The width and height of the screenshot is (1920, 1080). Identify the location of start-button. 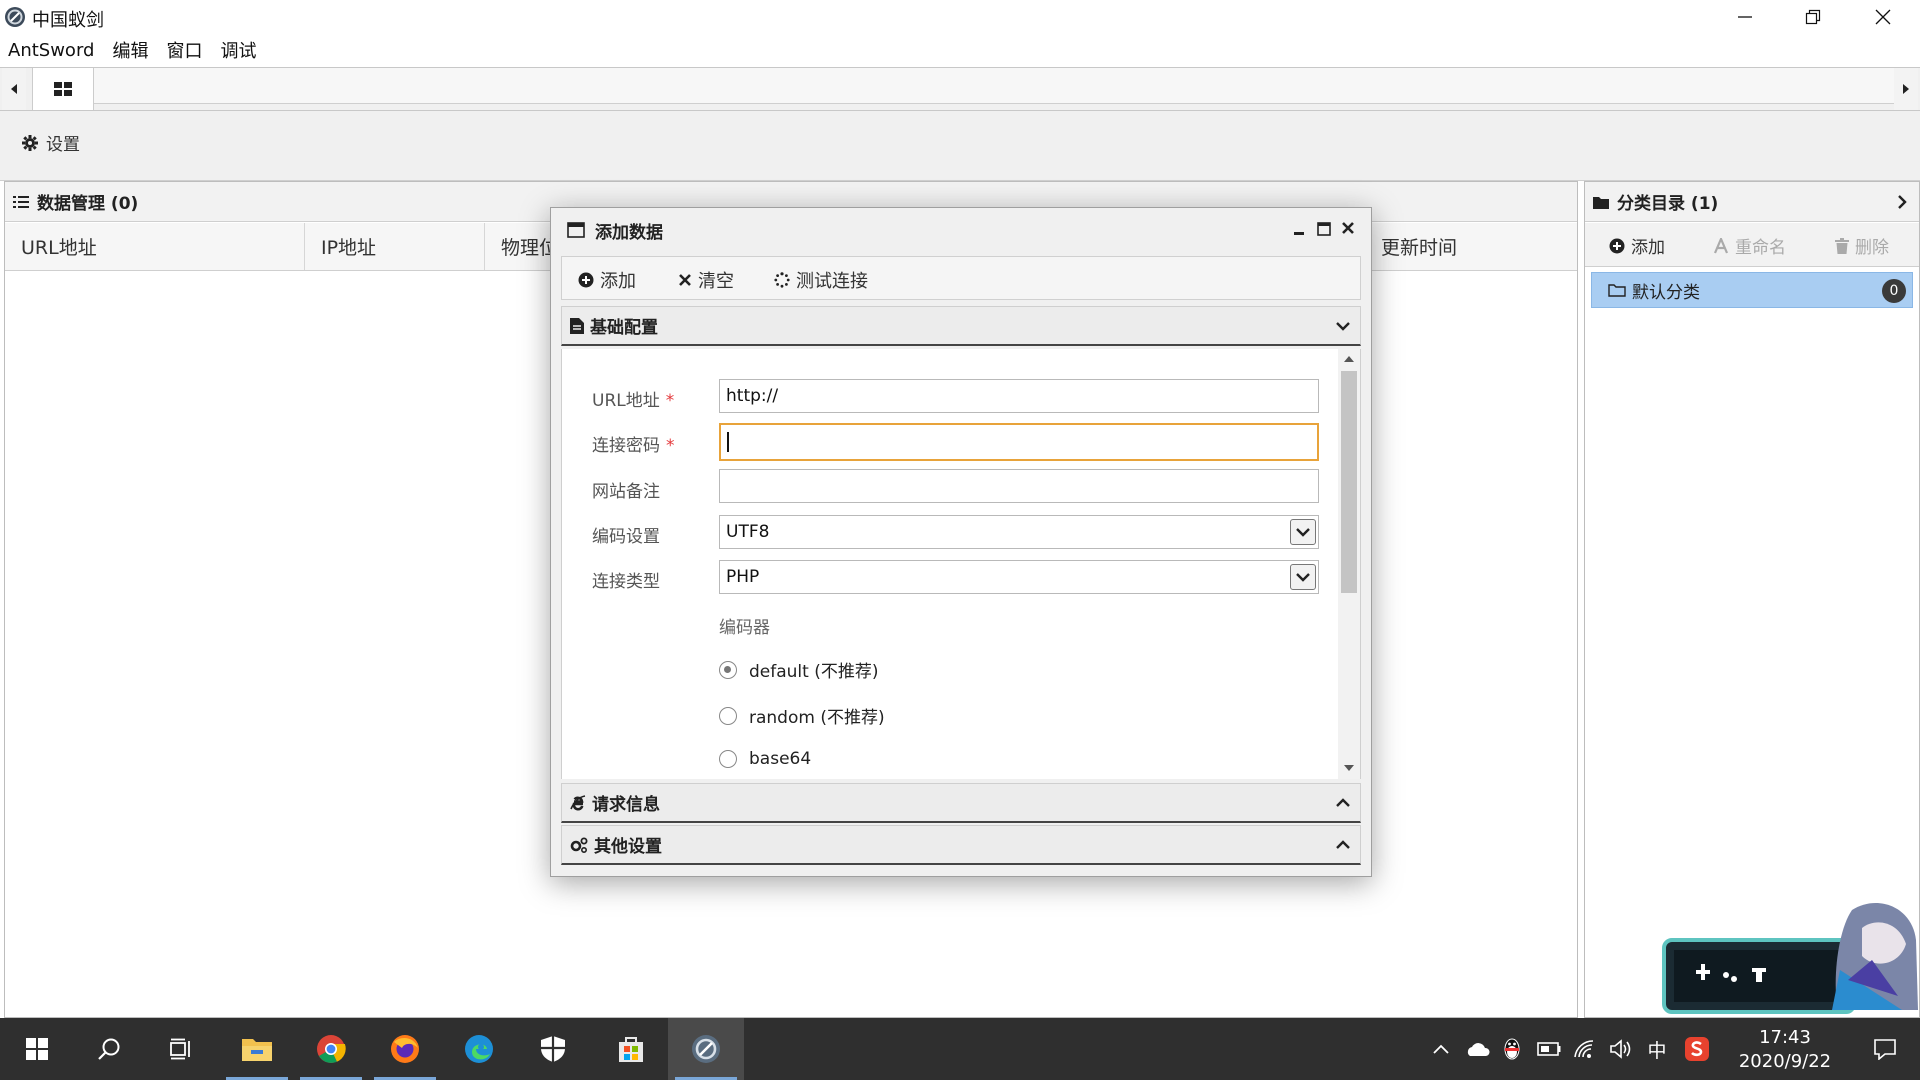
(37, 1049).